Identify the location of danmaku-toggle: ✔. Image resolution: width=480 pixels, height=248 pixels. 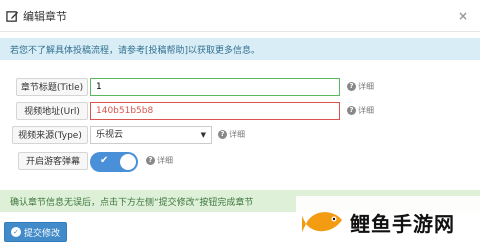
(114, 162).